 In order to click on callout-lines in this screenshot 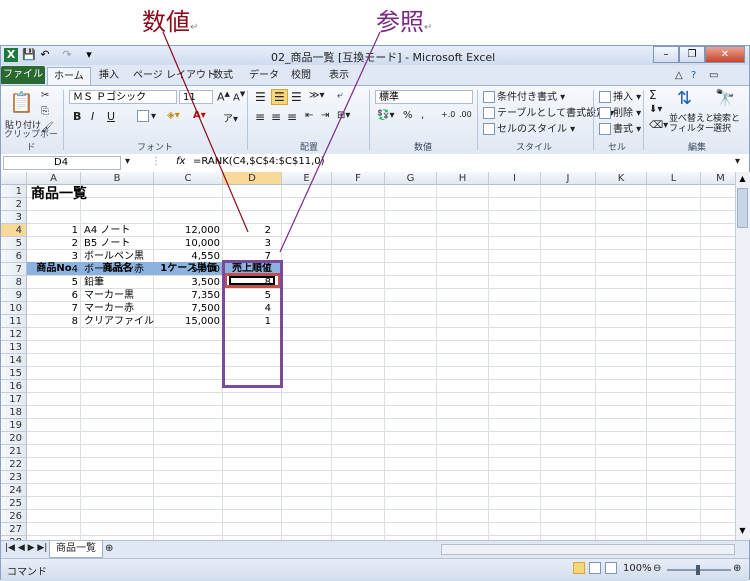, I will do `click(271, 142)`.